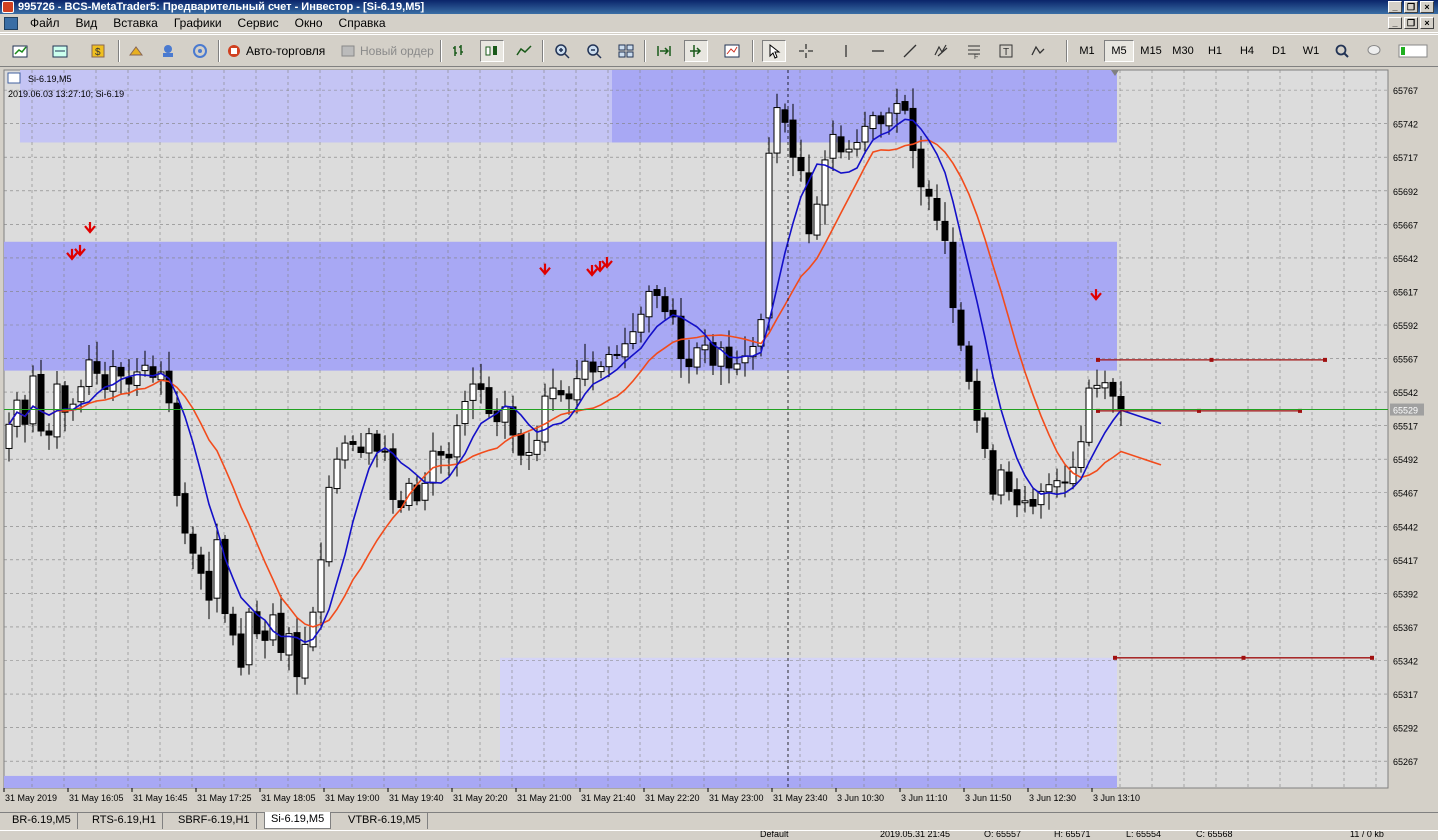 This screenshot has width=1438, height=840. Describe the element at coordinates (878, 51) in the screenshot. I see `horizontal-line-icon` at that location.